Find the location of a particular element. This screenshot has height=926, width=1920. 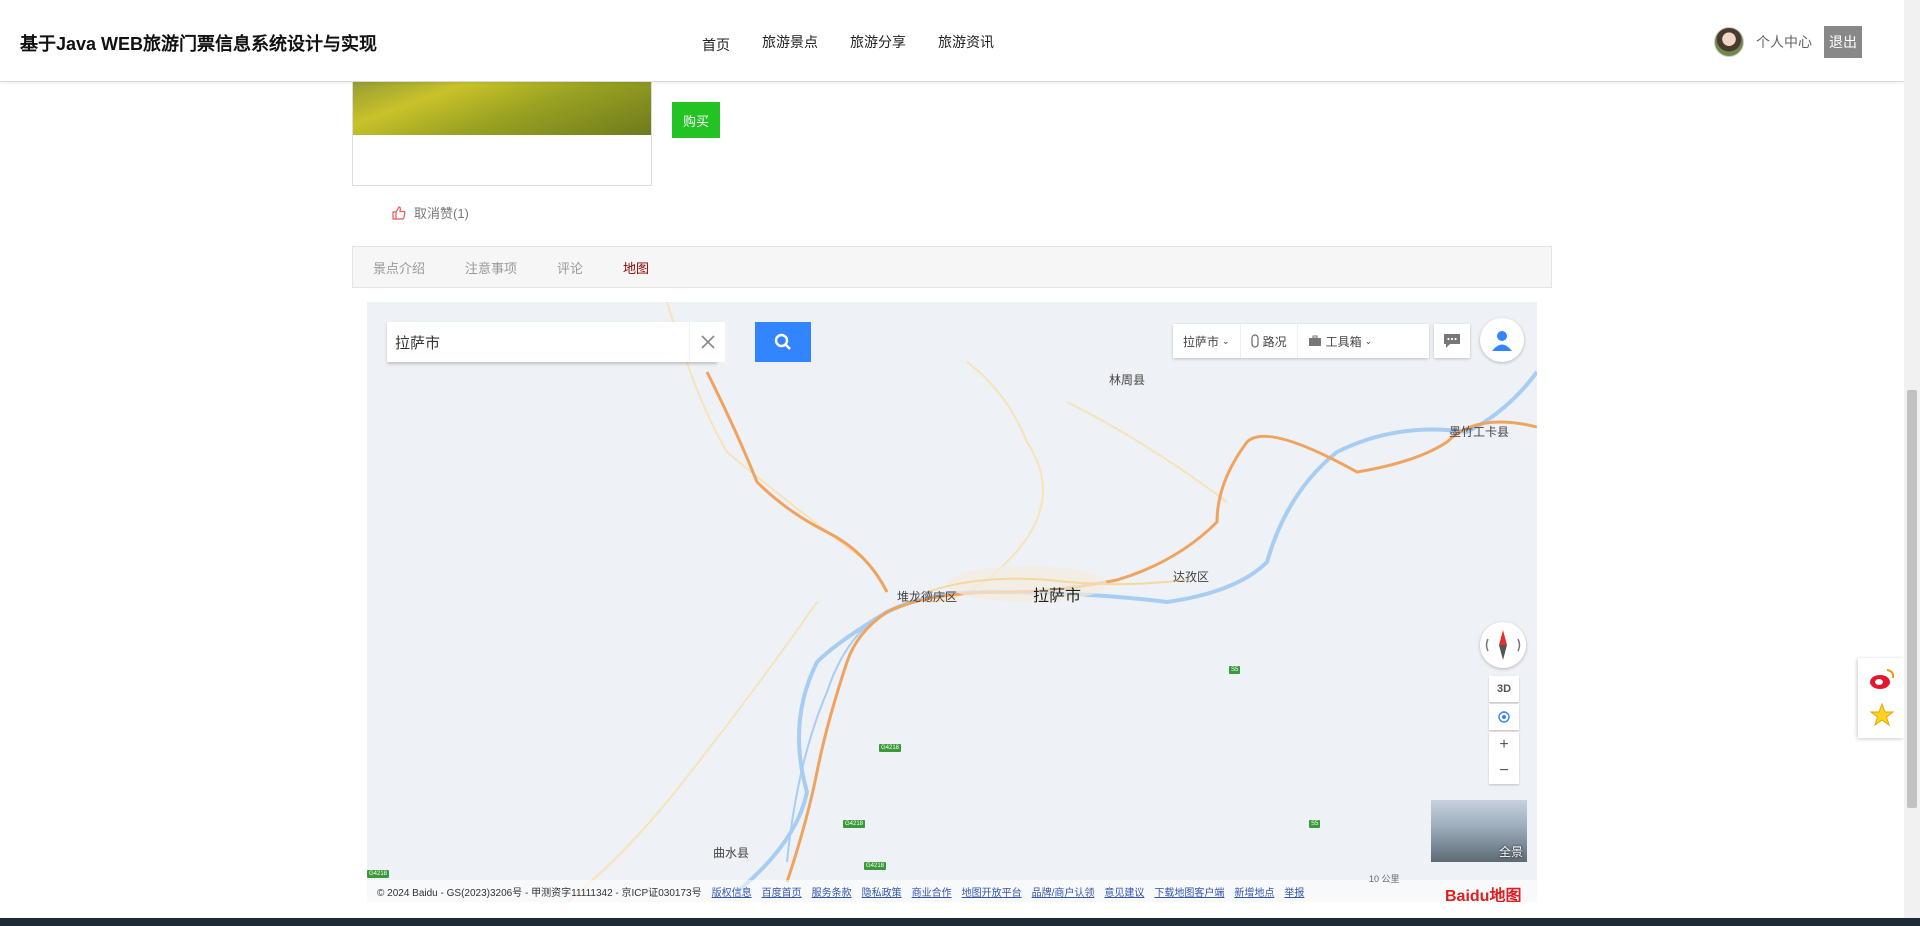

traffic-label: 路况 is located at coordinates (1274, 341).